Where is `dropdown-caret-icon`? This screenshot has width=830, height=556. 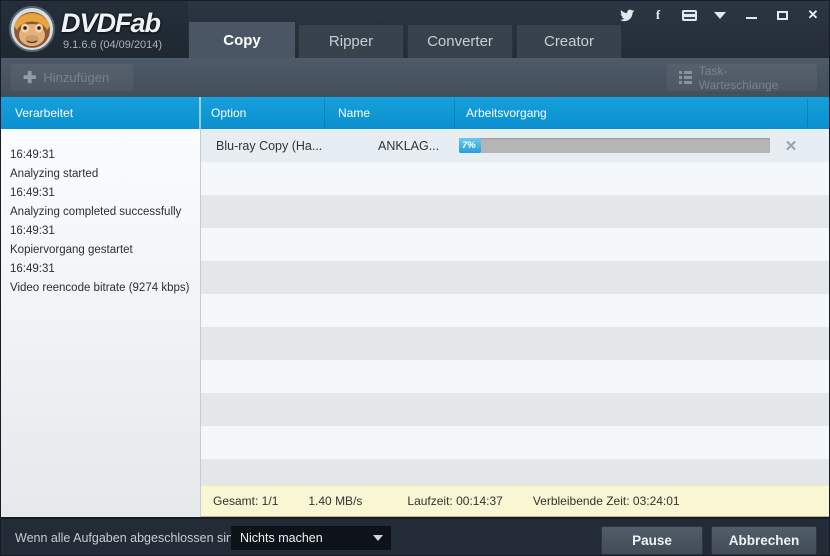 dropdown-caret-icon is located at coordinates (720, 15).